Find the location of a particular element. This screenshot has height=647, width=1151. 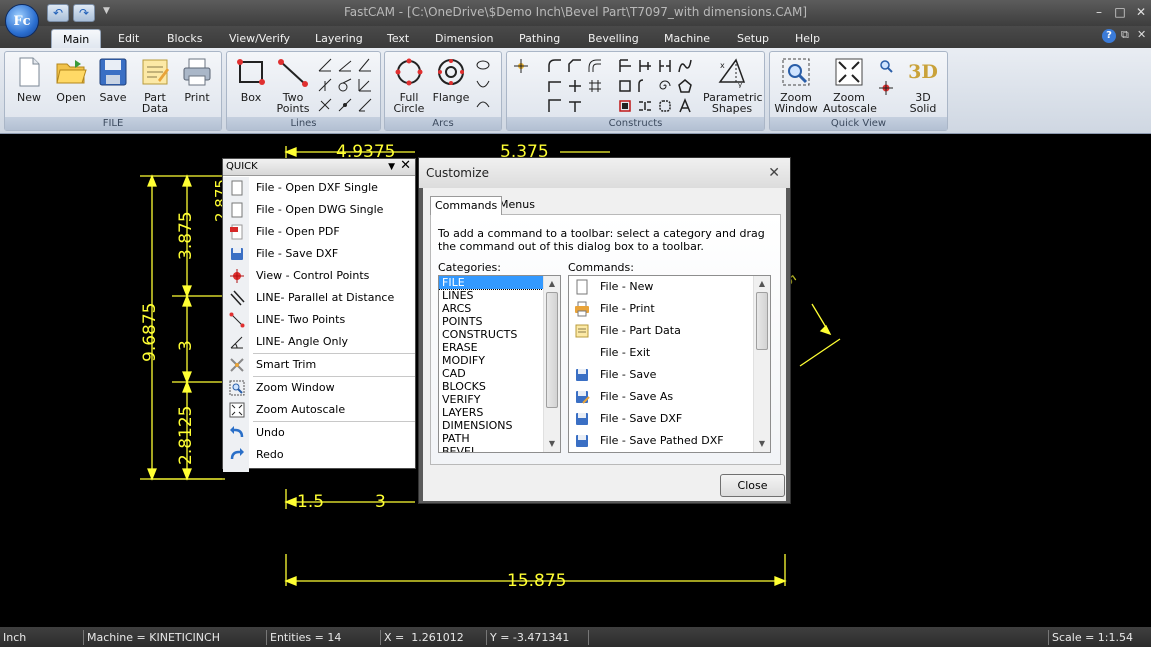

tab-help: Help is located at coordinates (807, 39).